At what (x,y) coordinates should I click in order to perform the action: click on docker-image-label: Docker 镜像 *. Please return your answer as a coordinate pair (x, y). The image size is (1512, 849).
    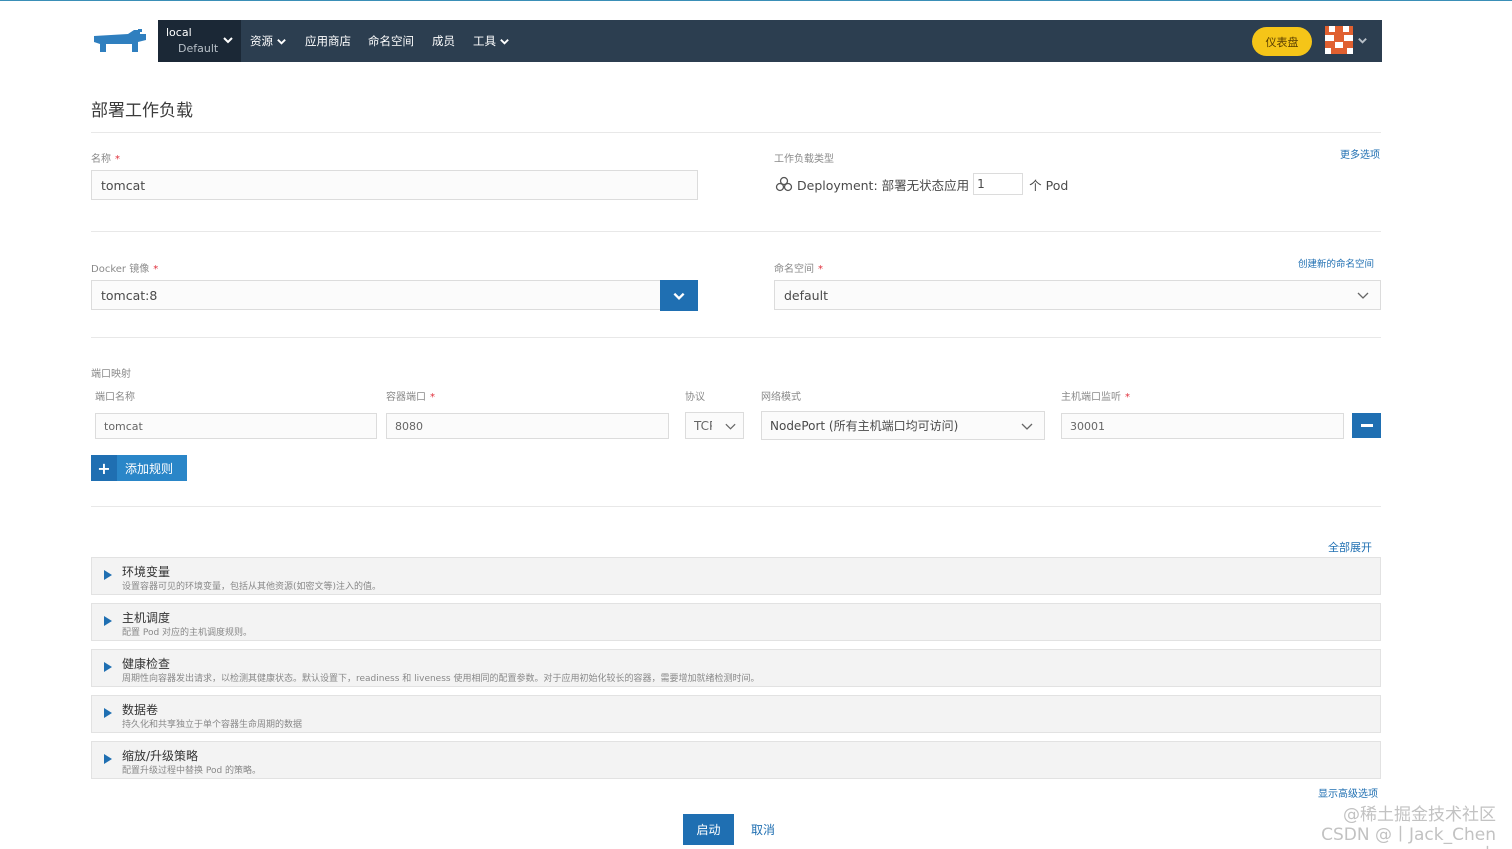
    Looking at the image, I should click on (125, 269).